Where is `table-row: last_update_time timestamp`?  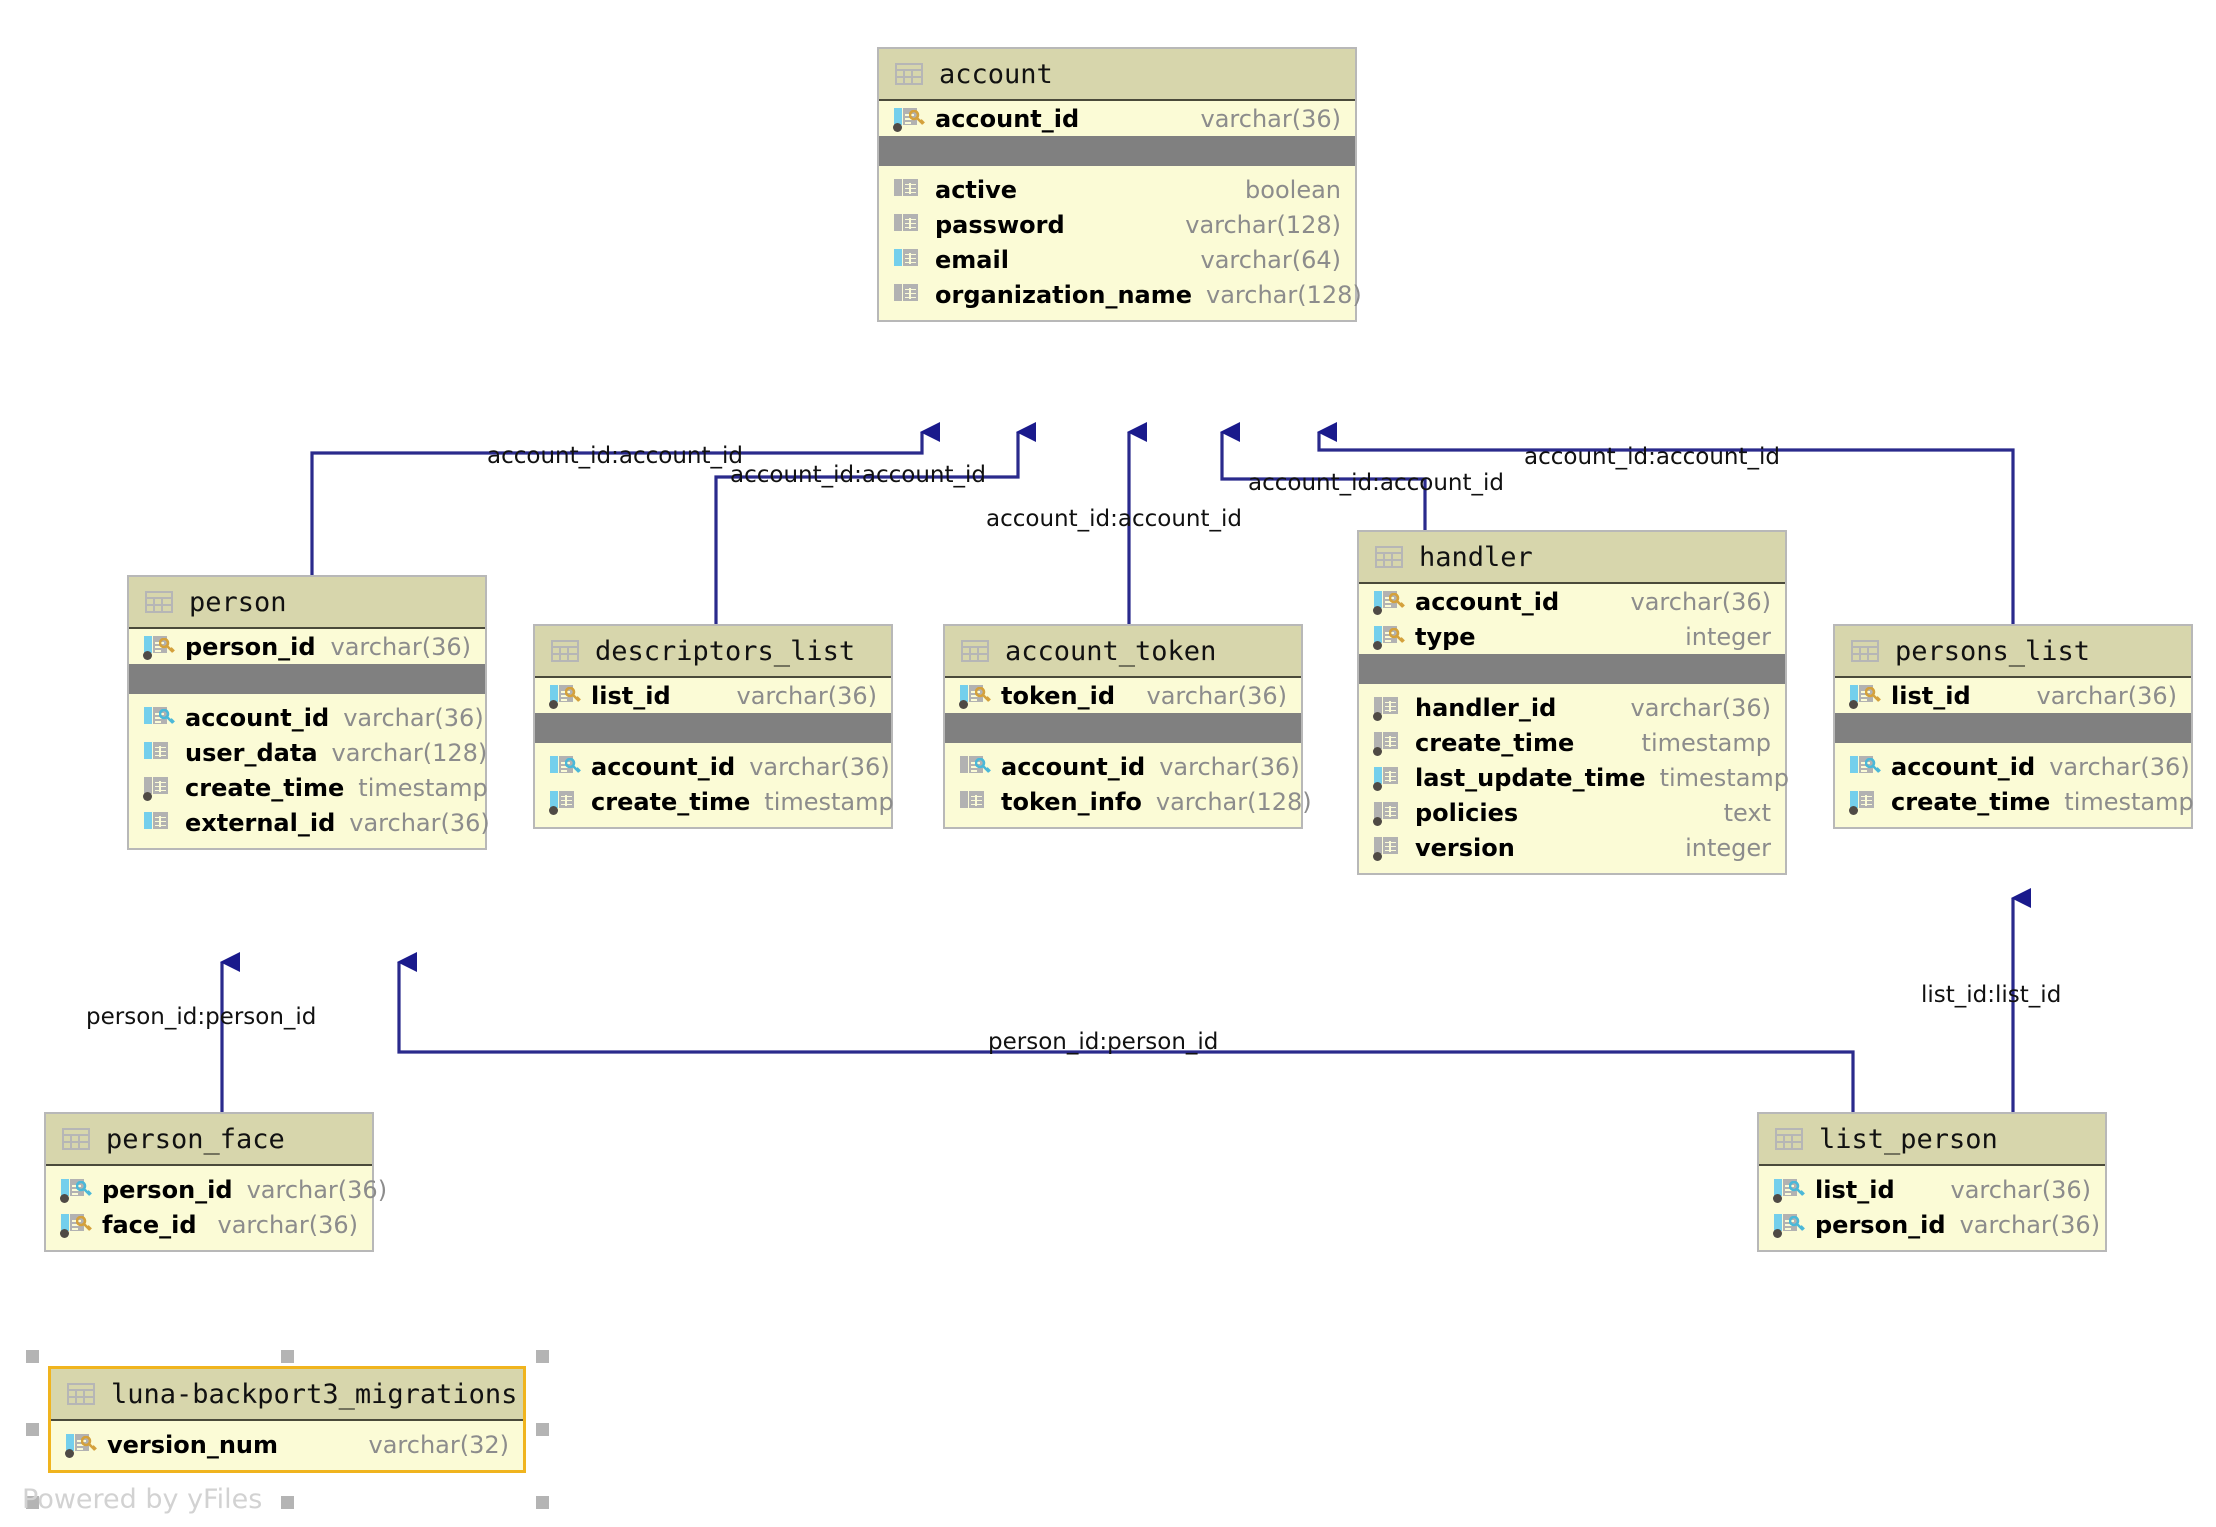 table-row: last_update_time timestamp is located at coordinates (1574, 777).